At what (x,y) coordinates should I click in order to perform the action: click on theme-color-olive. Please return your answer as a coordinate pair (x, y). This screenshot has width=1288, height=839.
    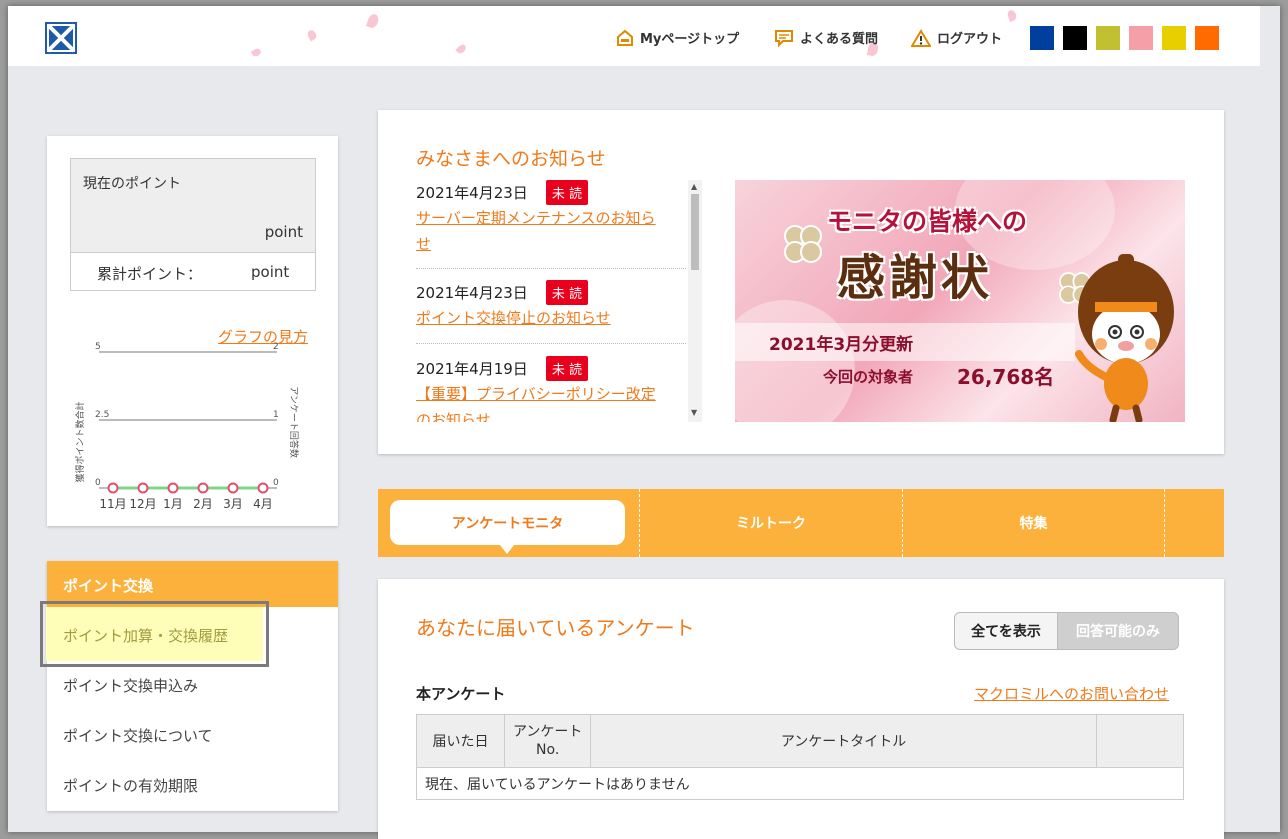
    Looking at the image, I should click on (1108, 38).